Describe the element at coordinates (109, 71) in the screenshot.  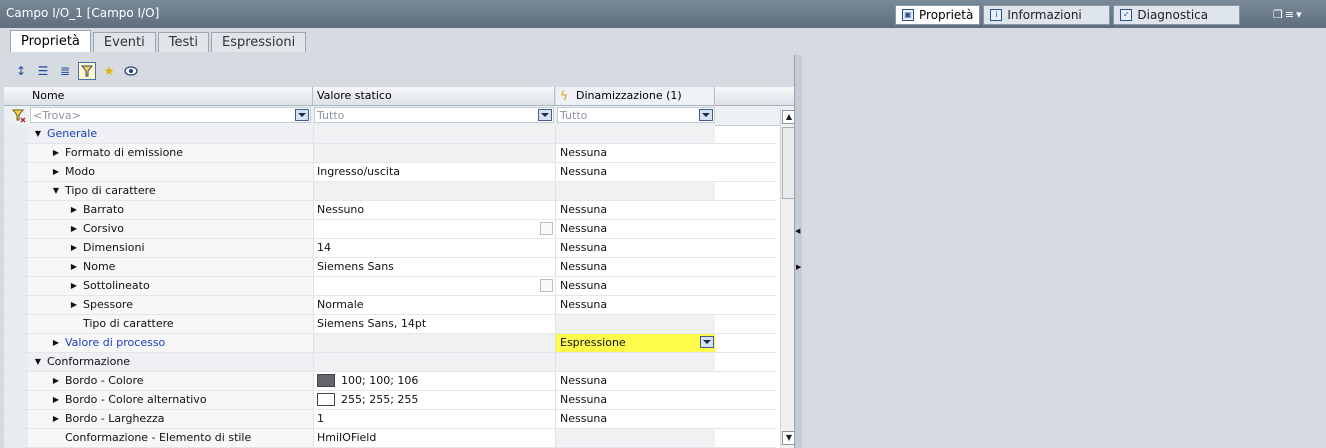
I see `favorites-star-icon: ★` at that location.